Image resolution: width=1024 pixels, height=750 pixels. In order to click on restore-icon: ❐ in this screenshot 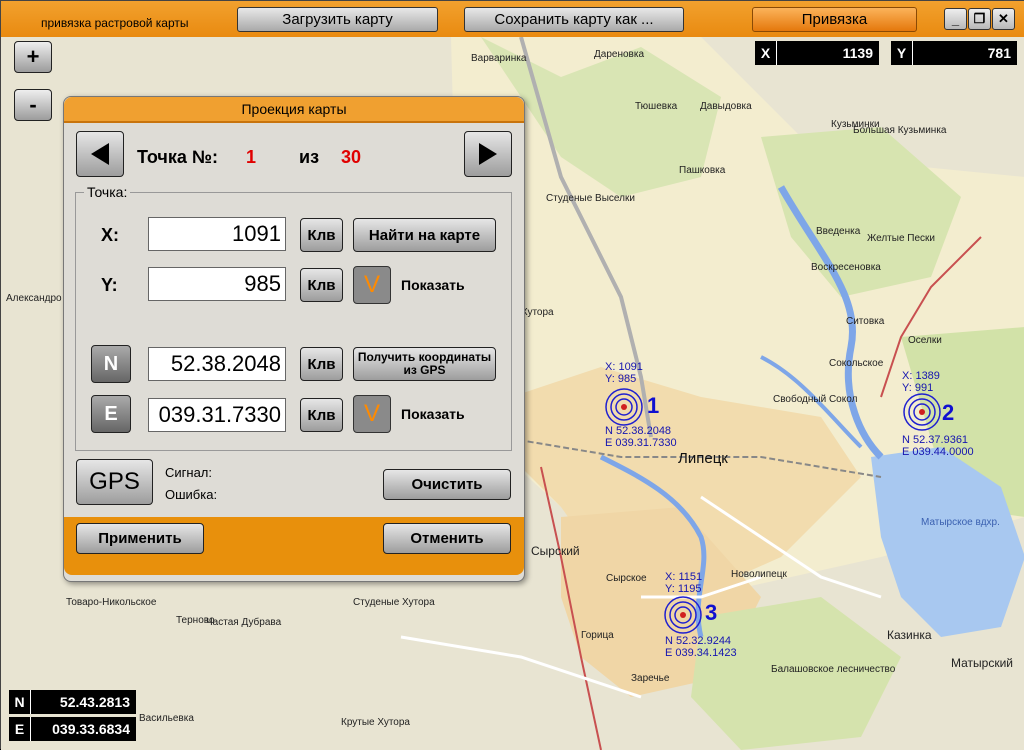, I will do `click(979, 19)`.